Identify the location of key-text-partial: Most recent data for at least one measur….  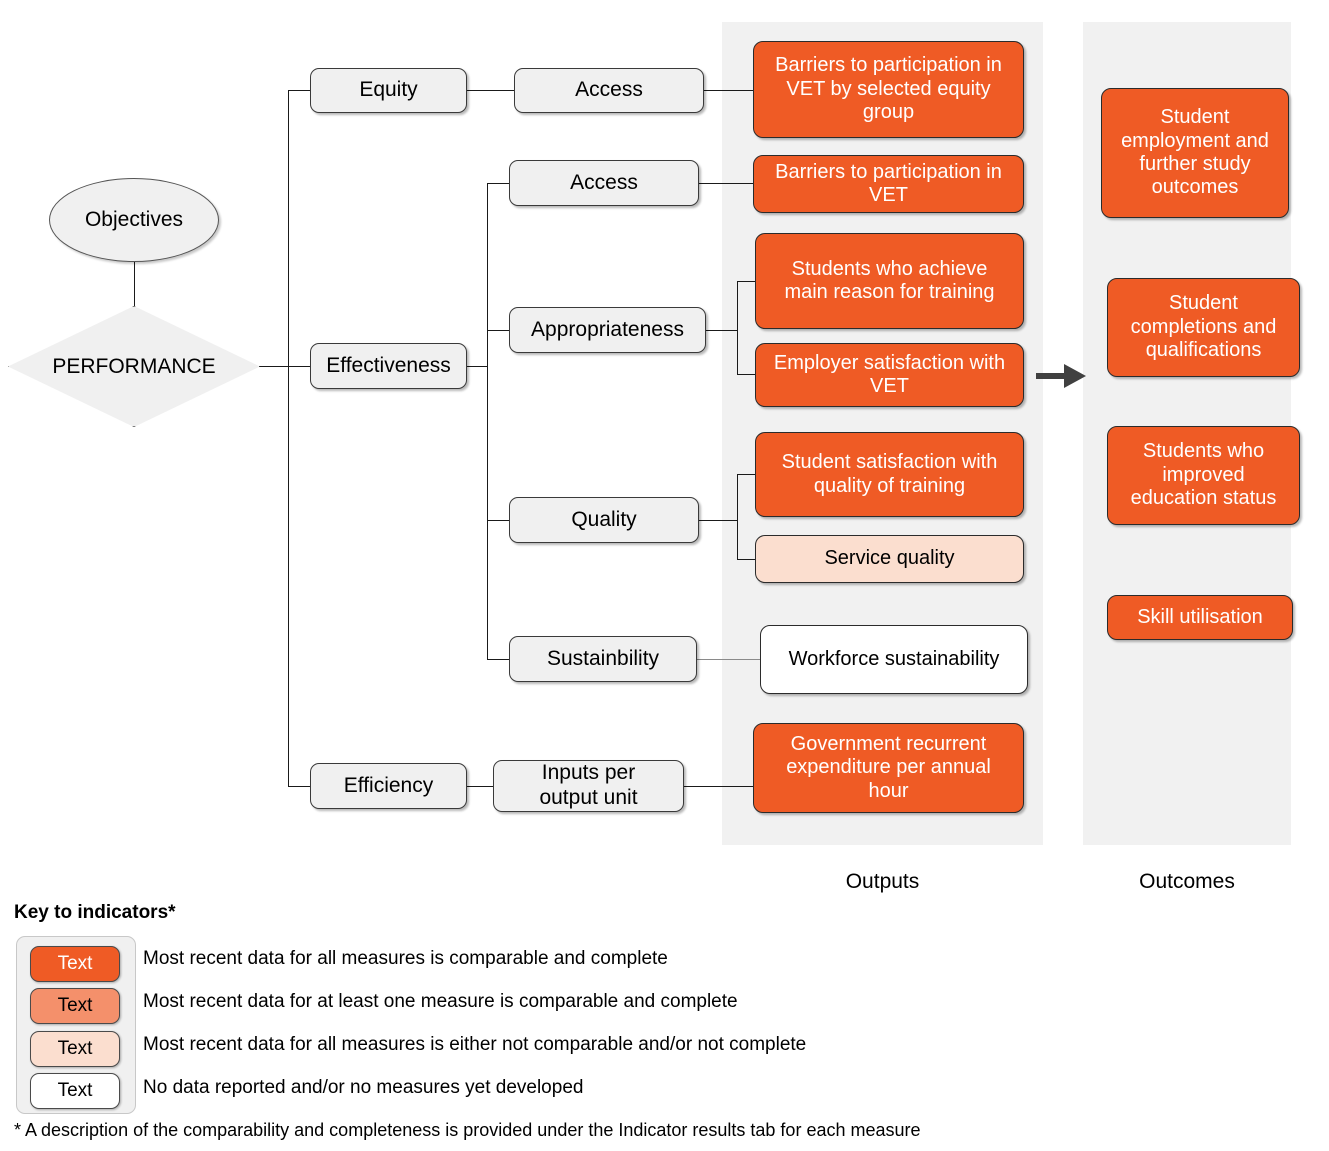
(440, 1001).